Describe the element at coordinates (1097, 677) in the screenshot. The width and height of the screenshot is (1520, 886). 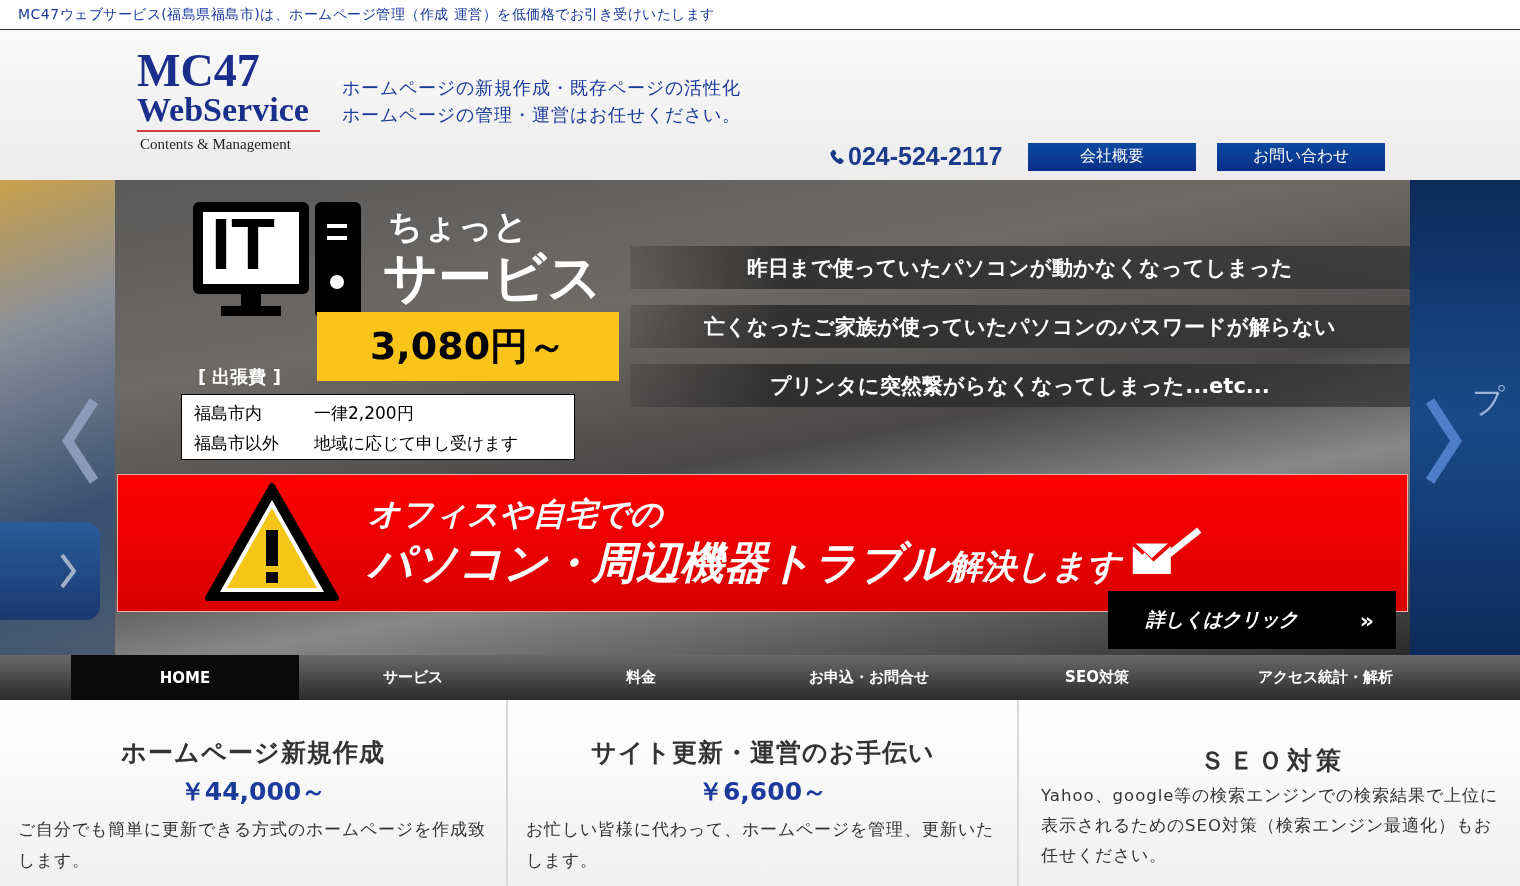
I see `nav-link: SEO対策` at that location.